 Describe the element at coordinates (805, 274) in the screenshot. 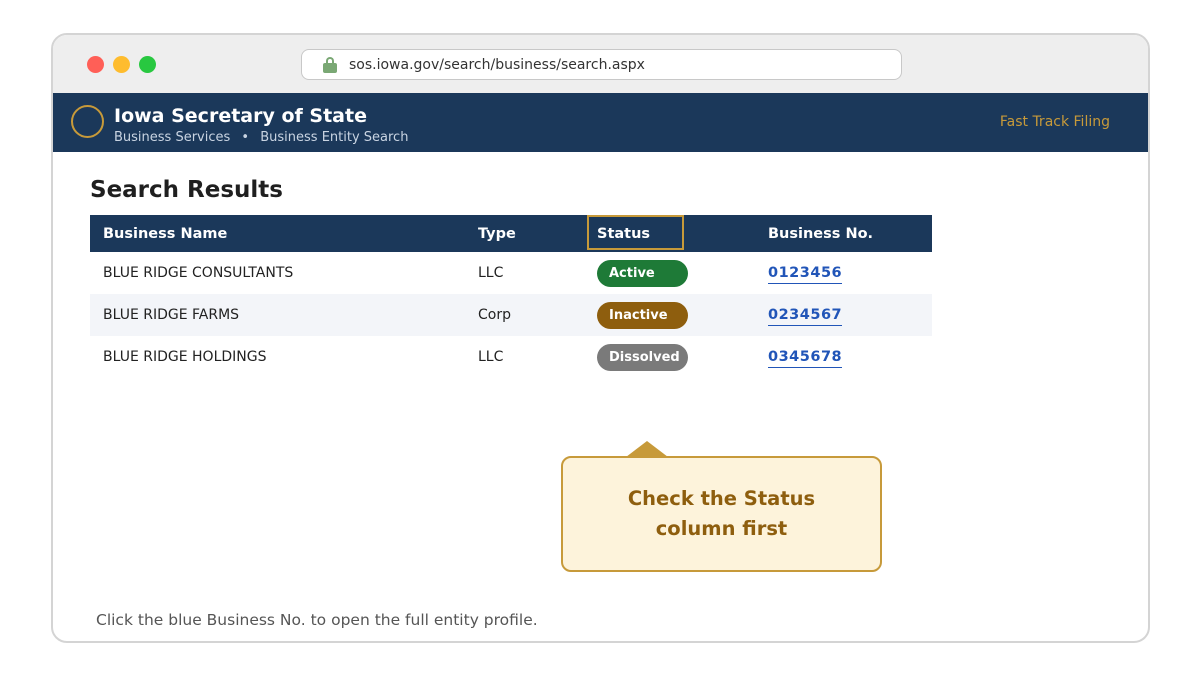

I see `business-no-link: 0123456` at that location.